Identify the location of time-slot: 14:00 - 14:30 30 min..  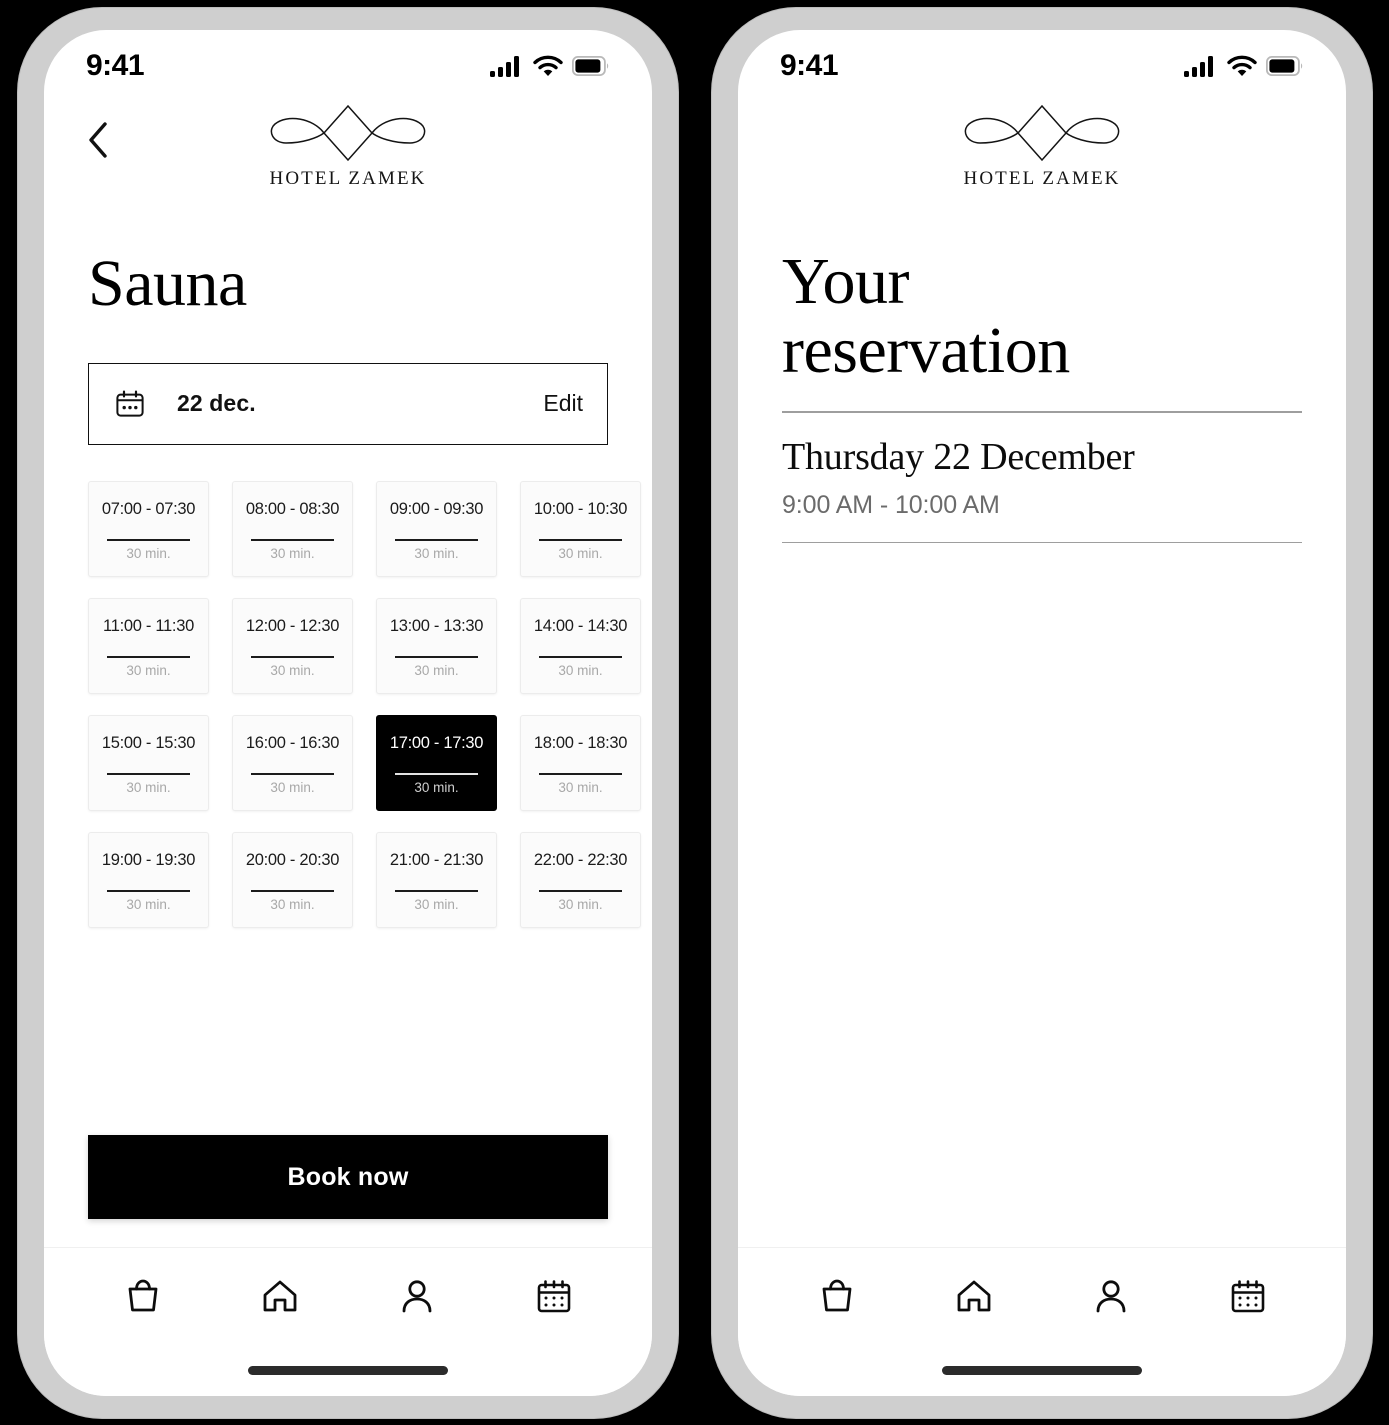
(580, 645).